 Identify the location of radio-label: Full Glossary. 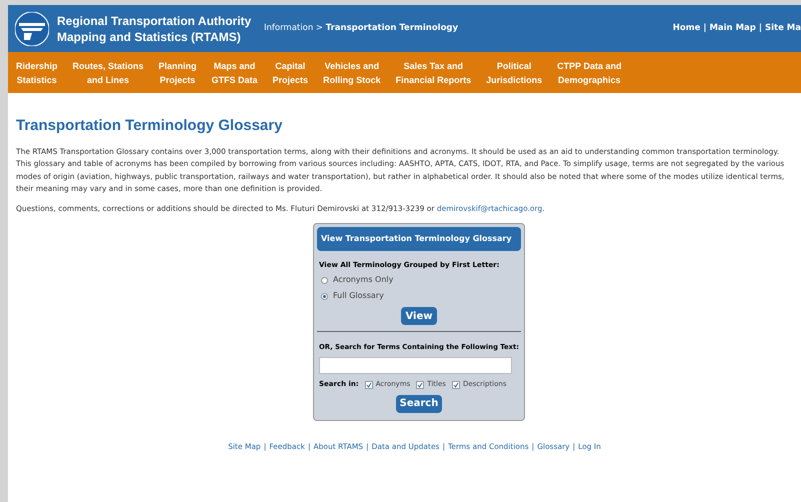
(358, 296).